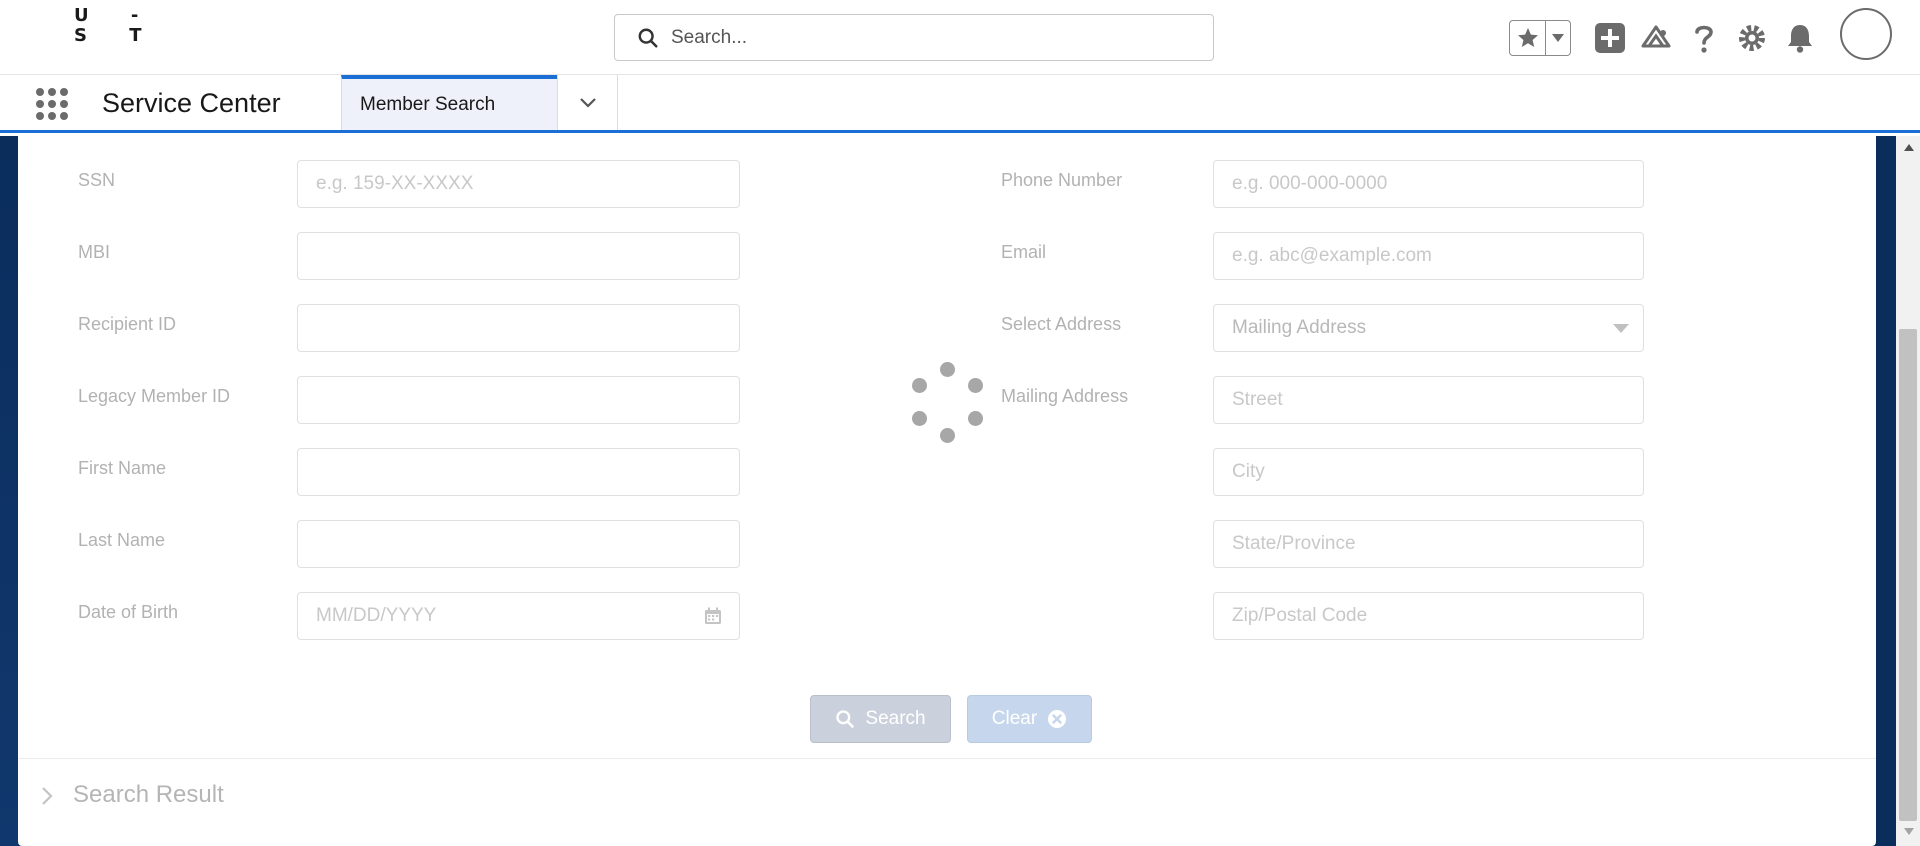 The width and height of the screenshot is (1920, 846). What do you see at coordinates (895, 718) in the screenshot?
I see `search-button-label: Search` at bounding box center [895, 718].